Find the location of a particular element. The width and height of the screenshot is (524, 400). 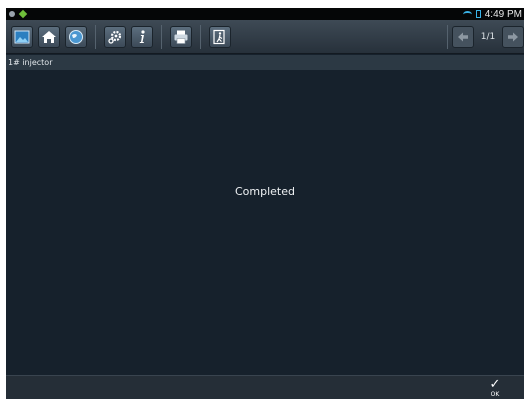

picture-icon is located at coordinates (22, 36).